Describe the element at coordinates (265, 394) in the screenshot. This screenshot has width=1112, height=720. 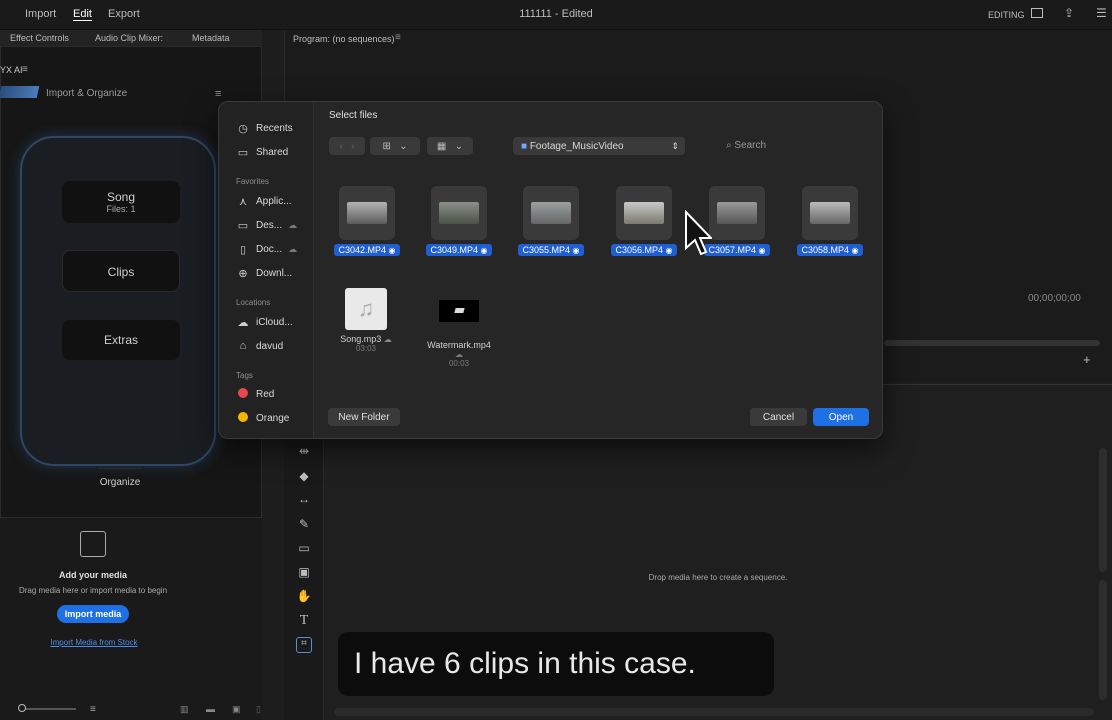
I see `sidebar-item-label: Red` at that location.